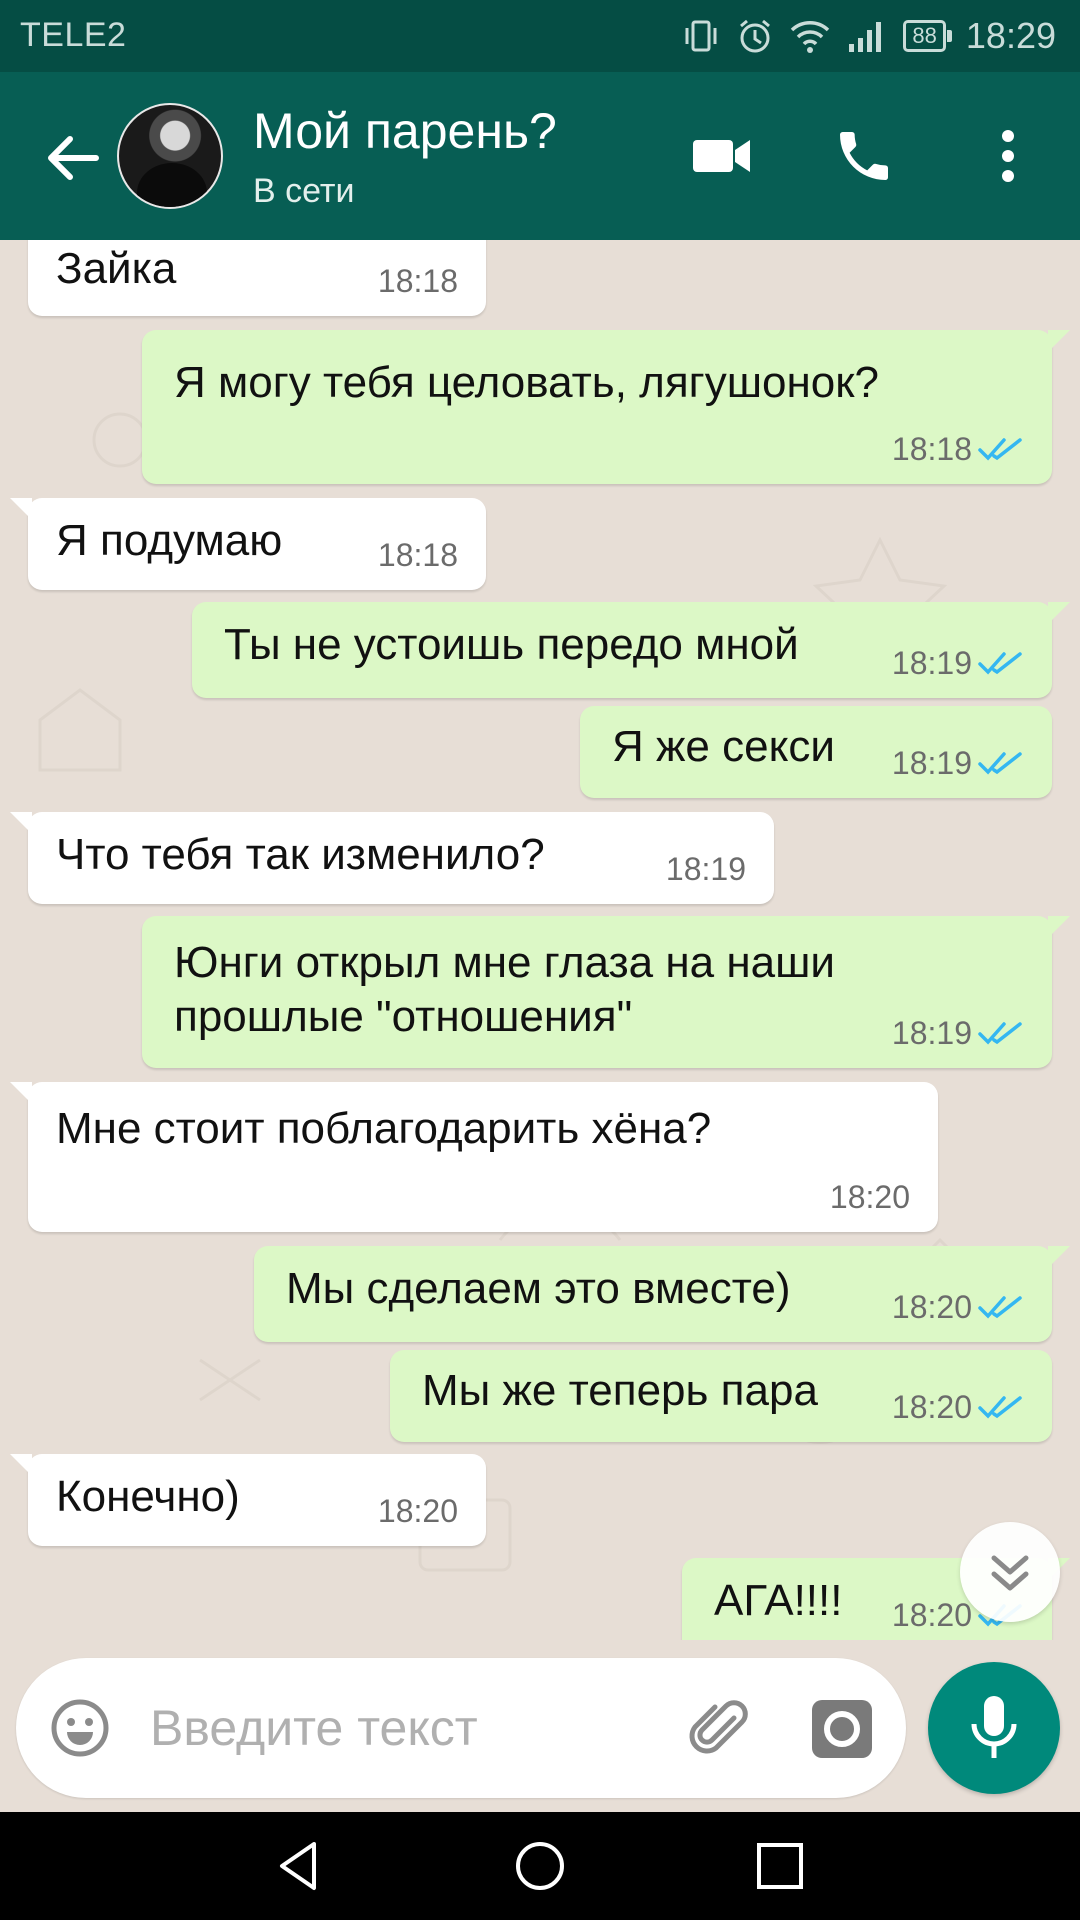 The height and width of the screenshot is (1920, 1080). I want to click on message-text: Зайка, so click(116, 268).